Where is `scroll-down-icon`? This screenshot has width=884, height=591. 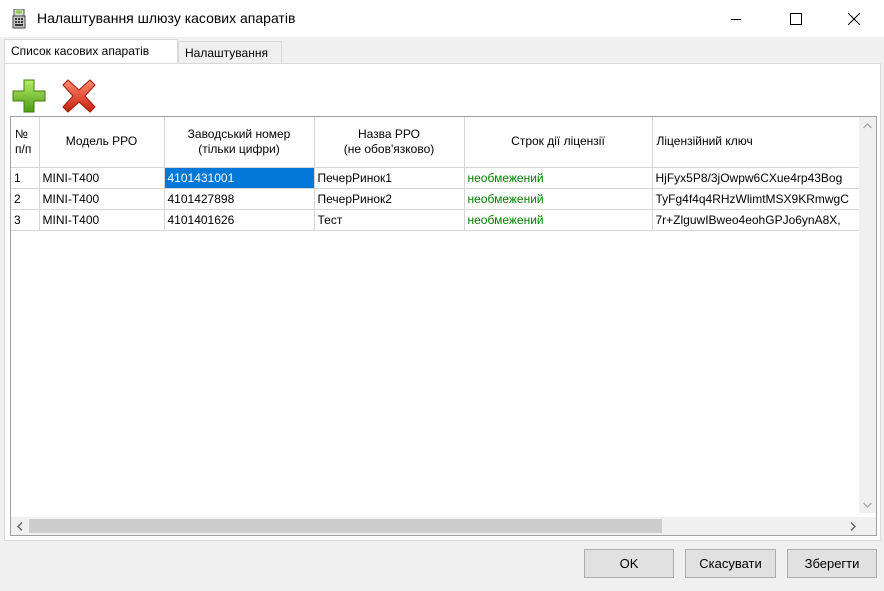 scroll-down-icon is located at coordinates (867, 504).